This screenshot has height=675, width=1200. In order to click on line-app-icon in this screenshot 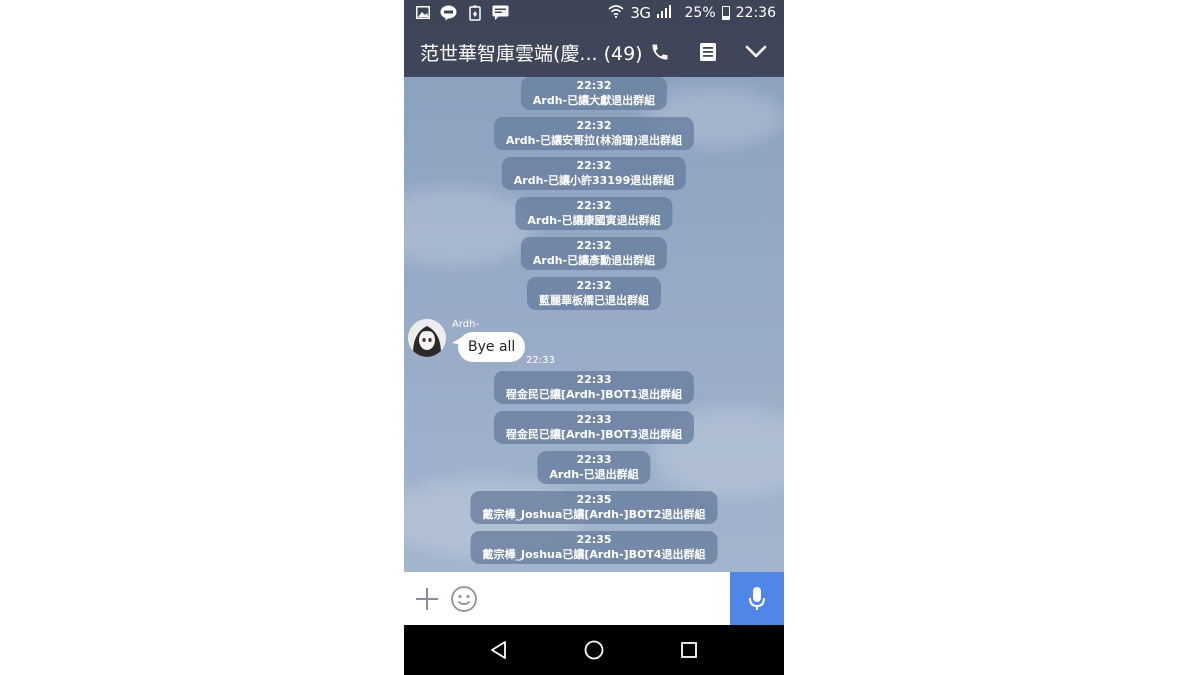, I will do `click(448, 12)`.